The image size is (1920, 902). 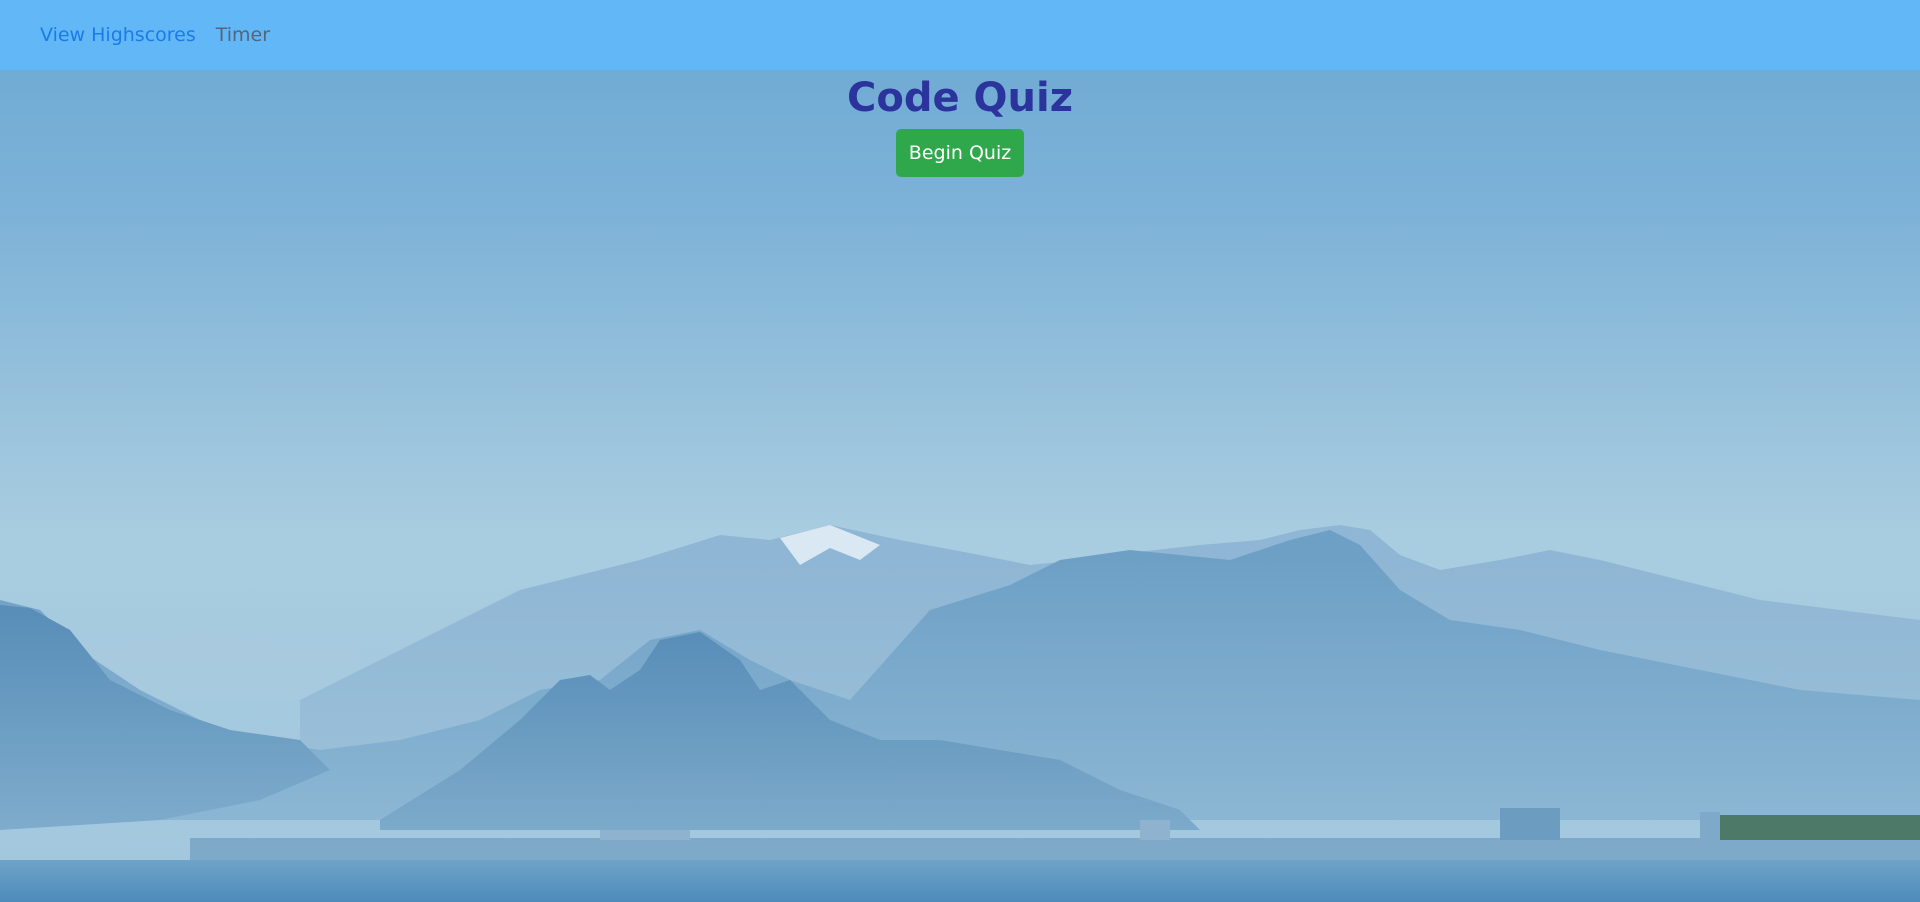 What do you see at coordinates (1055, 849) in the screenshot?
I see `city-skyline` at bounding box center [1055, 849].